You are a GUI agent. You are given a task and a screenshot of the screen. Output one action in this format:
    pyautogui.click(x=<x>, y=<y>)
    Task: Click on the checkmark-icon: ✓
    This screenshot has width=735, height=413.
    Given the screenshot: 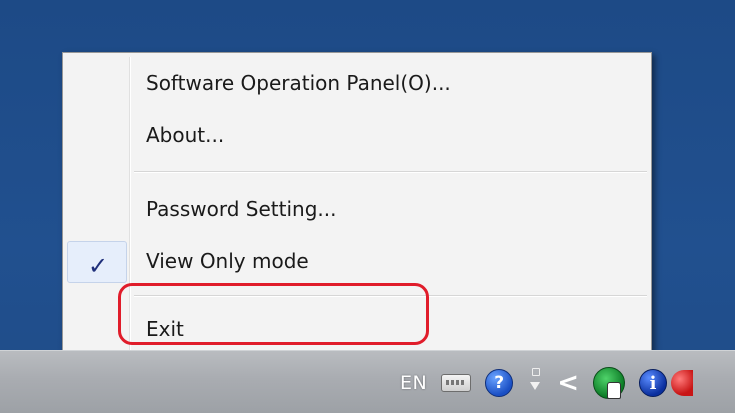 What is the action you would take?
    pyautogui.click(x=98, y=266)
    